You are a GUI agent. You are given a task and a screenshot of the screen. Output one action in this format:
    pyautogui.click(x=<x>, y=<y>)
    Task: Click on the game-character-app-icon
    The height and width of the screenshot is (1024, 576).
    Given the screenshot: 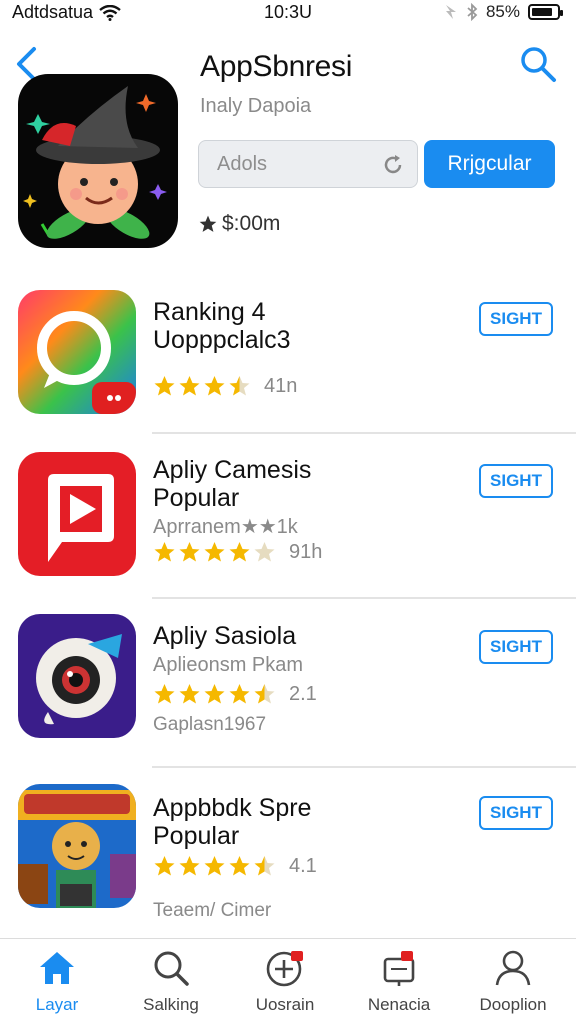 What is the action you would take?
    pyautogui.click(x=77, y=846)
    